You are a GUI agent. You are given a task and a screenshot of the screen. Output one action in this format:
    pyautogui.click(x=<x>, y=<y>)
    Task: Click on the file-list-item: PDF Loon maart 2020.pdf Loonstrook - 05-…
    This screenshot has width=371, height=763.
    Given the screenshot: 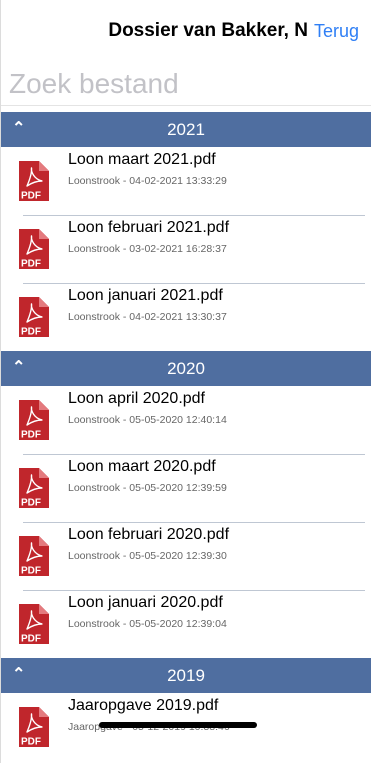 What is the action you would take?
    pyautogui.click(x=186, y=488)
    